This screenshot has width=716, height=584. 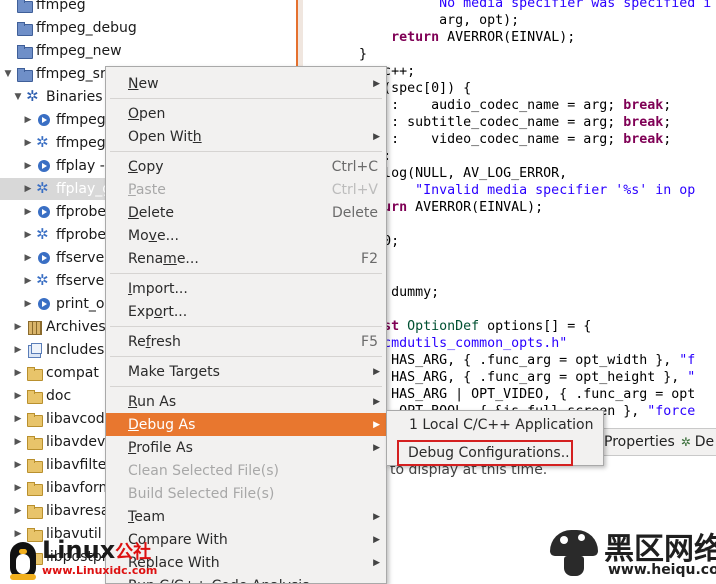 I want to click on menu-mnemonic: P, so click(x=132, y=447).